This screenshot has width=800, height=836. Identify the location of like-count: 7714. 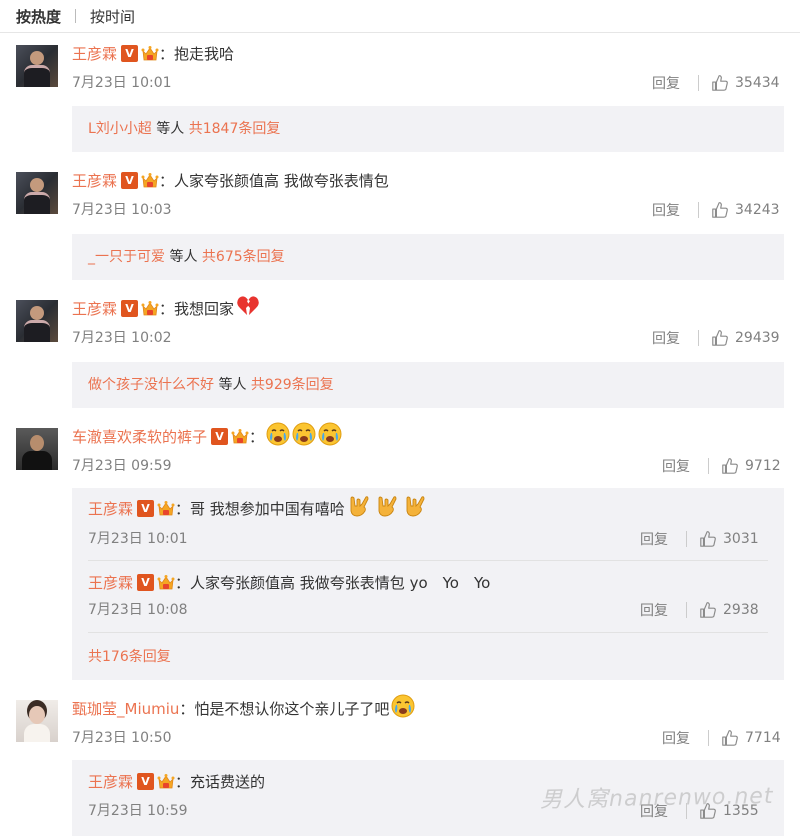
(763, 738).